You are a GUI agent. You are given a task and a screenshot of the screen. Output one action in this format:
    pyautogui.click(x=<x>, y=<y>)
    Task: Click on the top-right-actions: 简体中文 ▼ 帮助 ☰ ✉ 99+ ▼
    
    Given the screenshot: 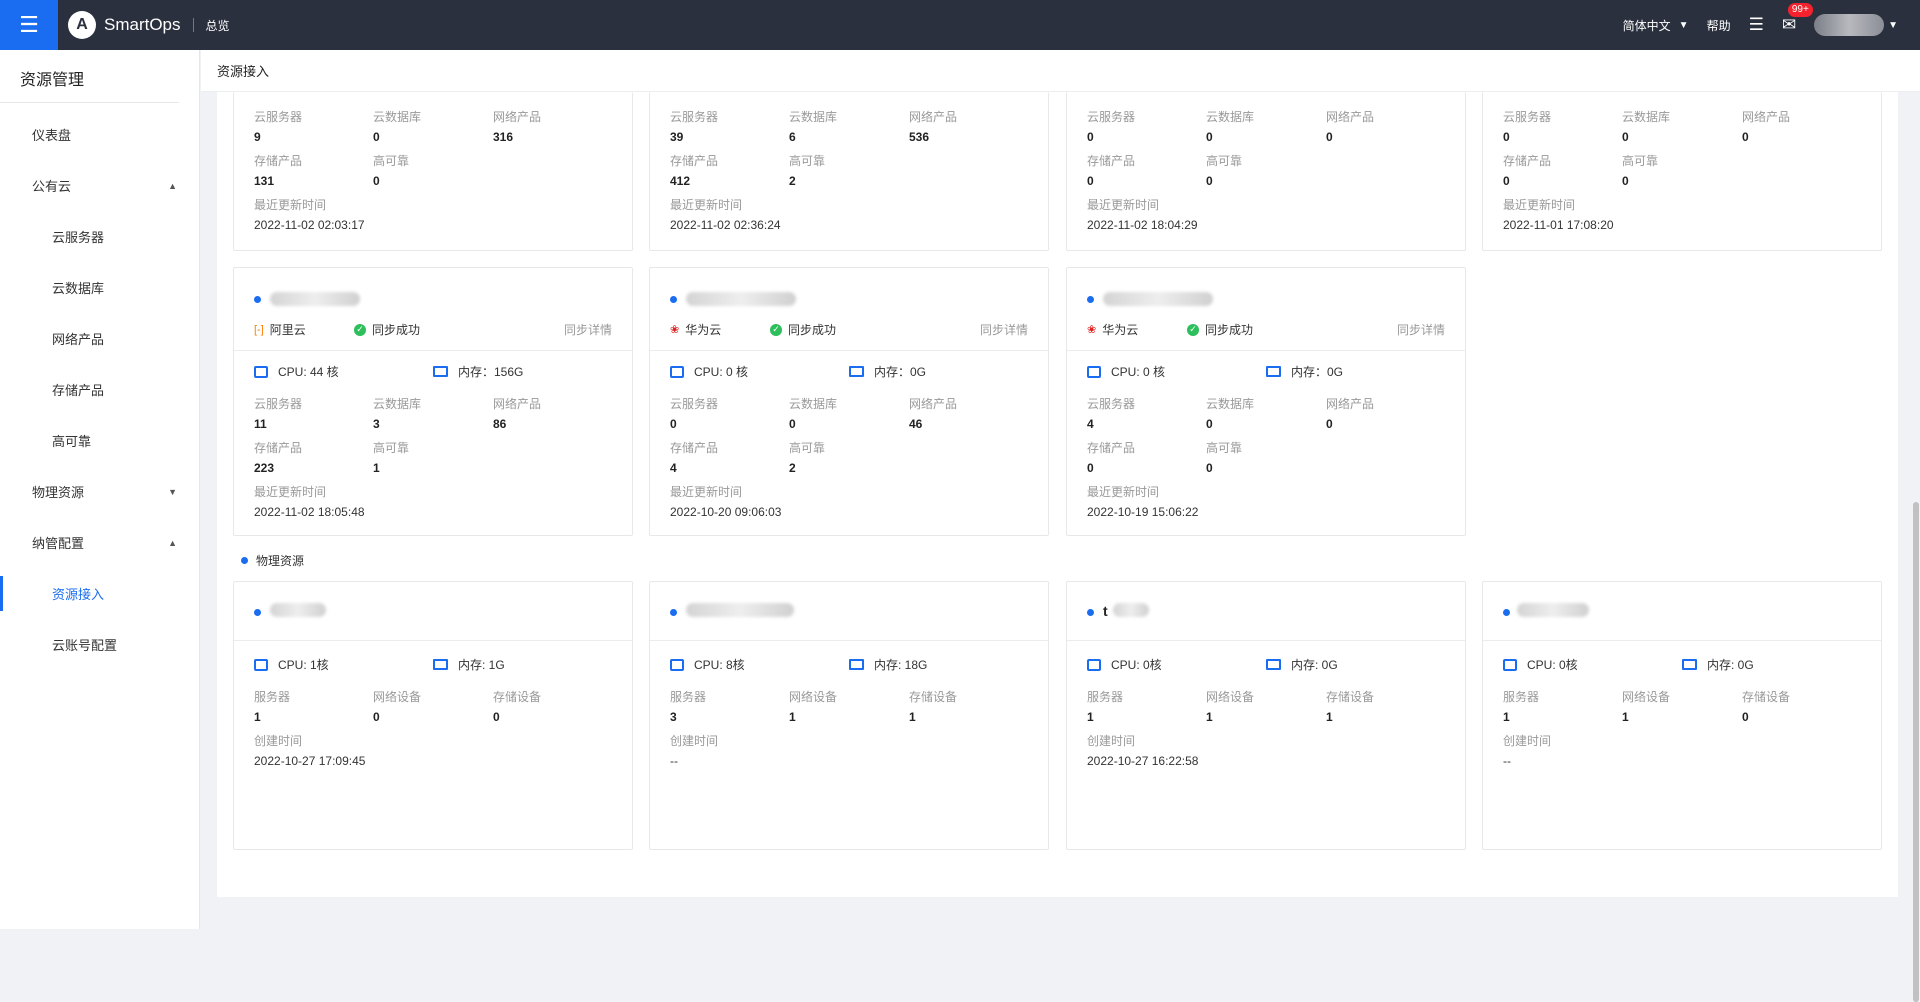 What is the action you would take?
    pyautogui.click(x=1751, y=25)
    